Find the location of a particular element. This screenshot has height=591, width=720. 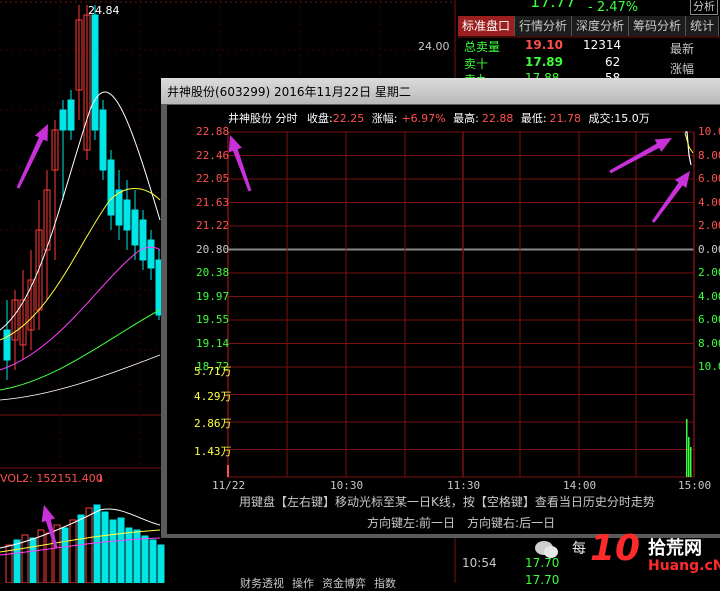

tab-statistics: 统计 is located at coordinates (703, 26).